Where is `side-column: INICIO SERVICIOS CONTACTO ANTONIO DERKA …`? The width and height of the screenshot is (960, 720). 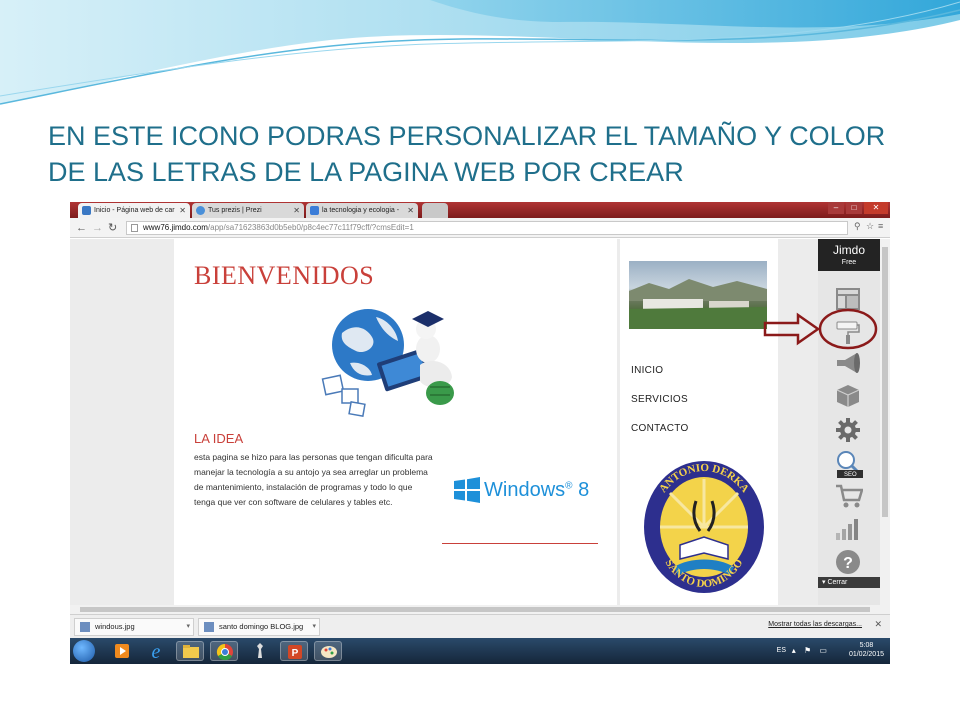
side-column: INICIO SERVICIOS CONTACTO ANTONIO DERKA … is located at coordinates (699, 422).